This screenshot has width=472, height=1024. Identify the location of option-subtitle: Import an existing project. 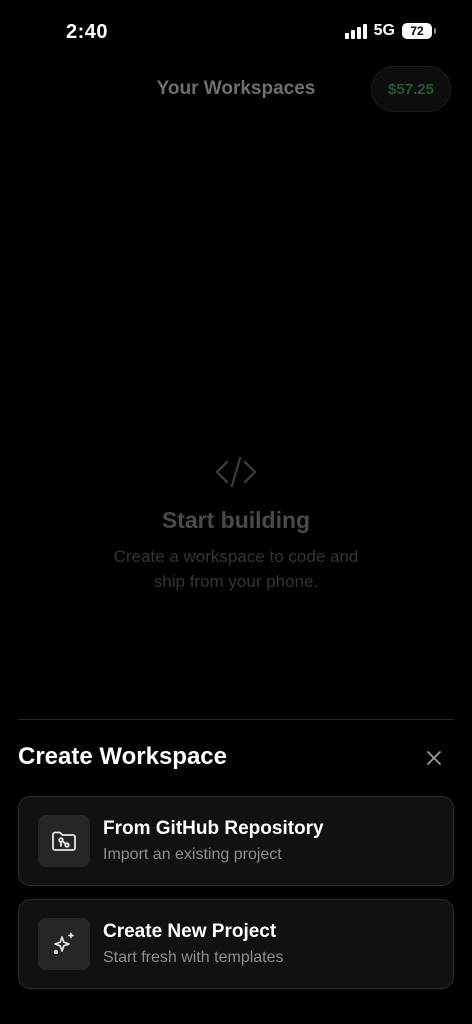
(192, 854).